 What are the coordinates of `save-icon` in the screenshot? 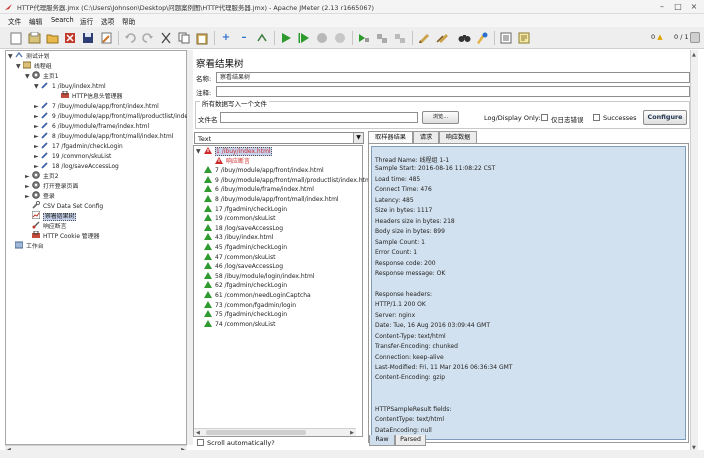 It's located at (88, 38).